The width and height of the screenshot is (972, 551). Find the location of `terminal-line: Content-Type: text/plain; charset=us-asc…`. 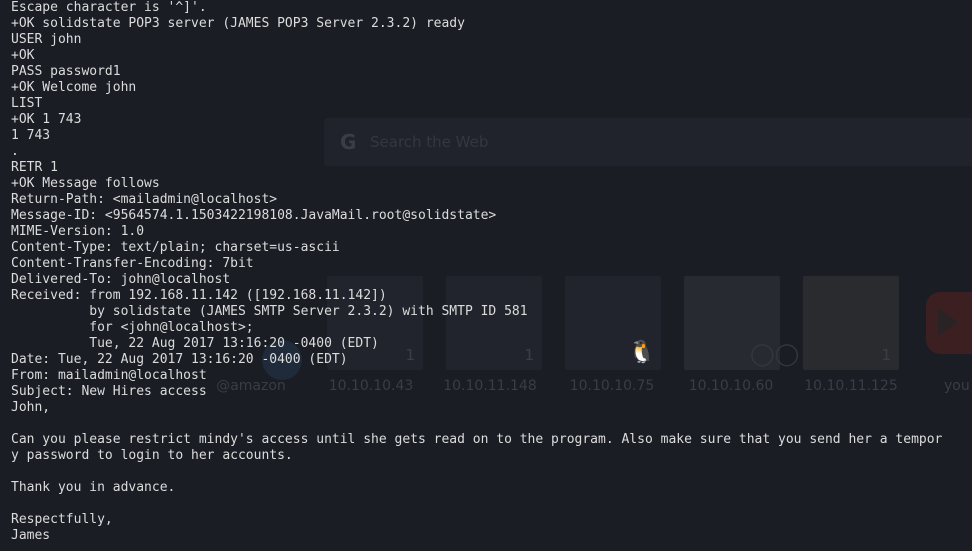

terminal-line: Content-Type: text/plain; charset=us-asc… is located at coordinates (175, 247).